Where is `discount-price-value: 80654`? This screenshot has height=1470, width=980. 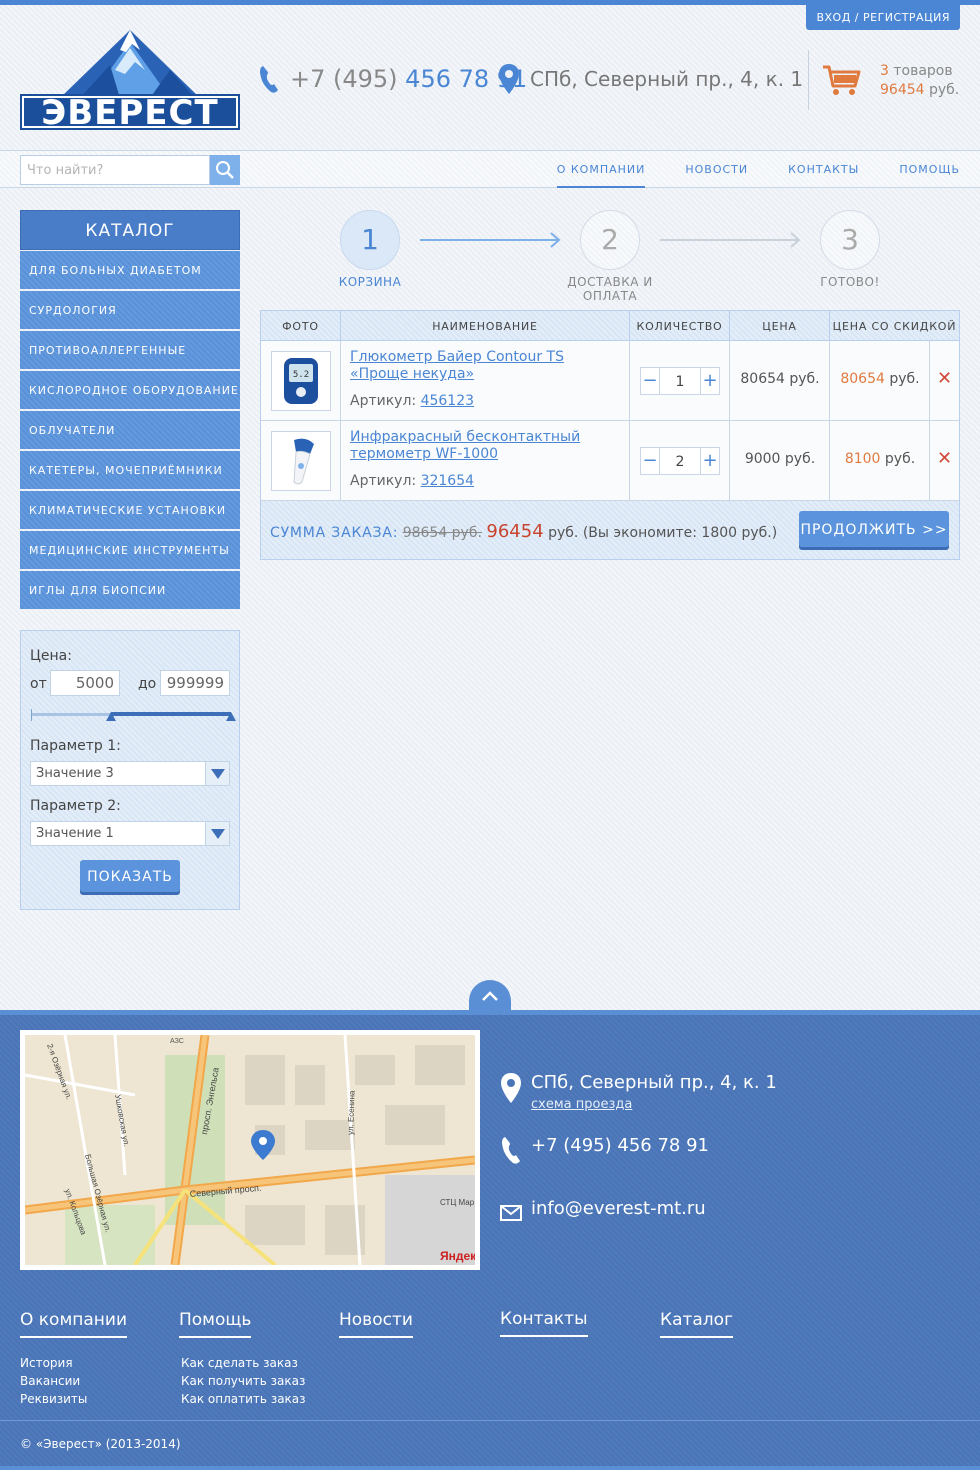
discount-price-value: 80654 is located at coordinates (862, 379).